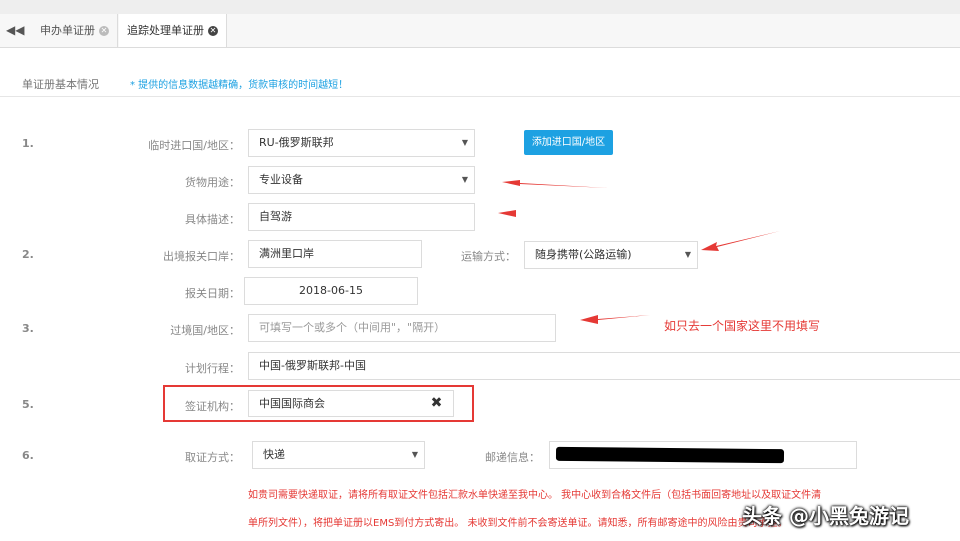 Image resolution: width=960 pixels, height=541 pixels. What do you see at coordinates (527, 213) in the screenshot?
I see `arrow-description` at bounding box center [527, 213].